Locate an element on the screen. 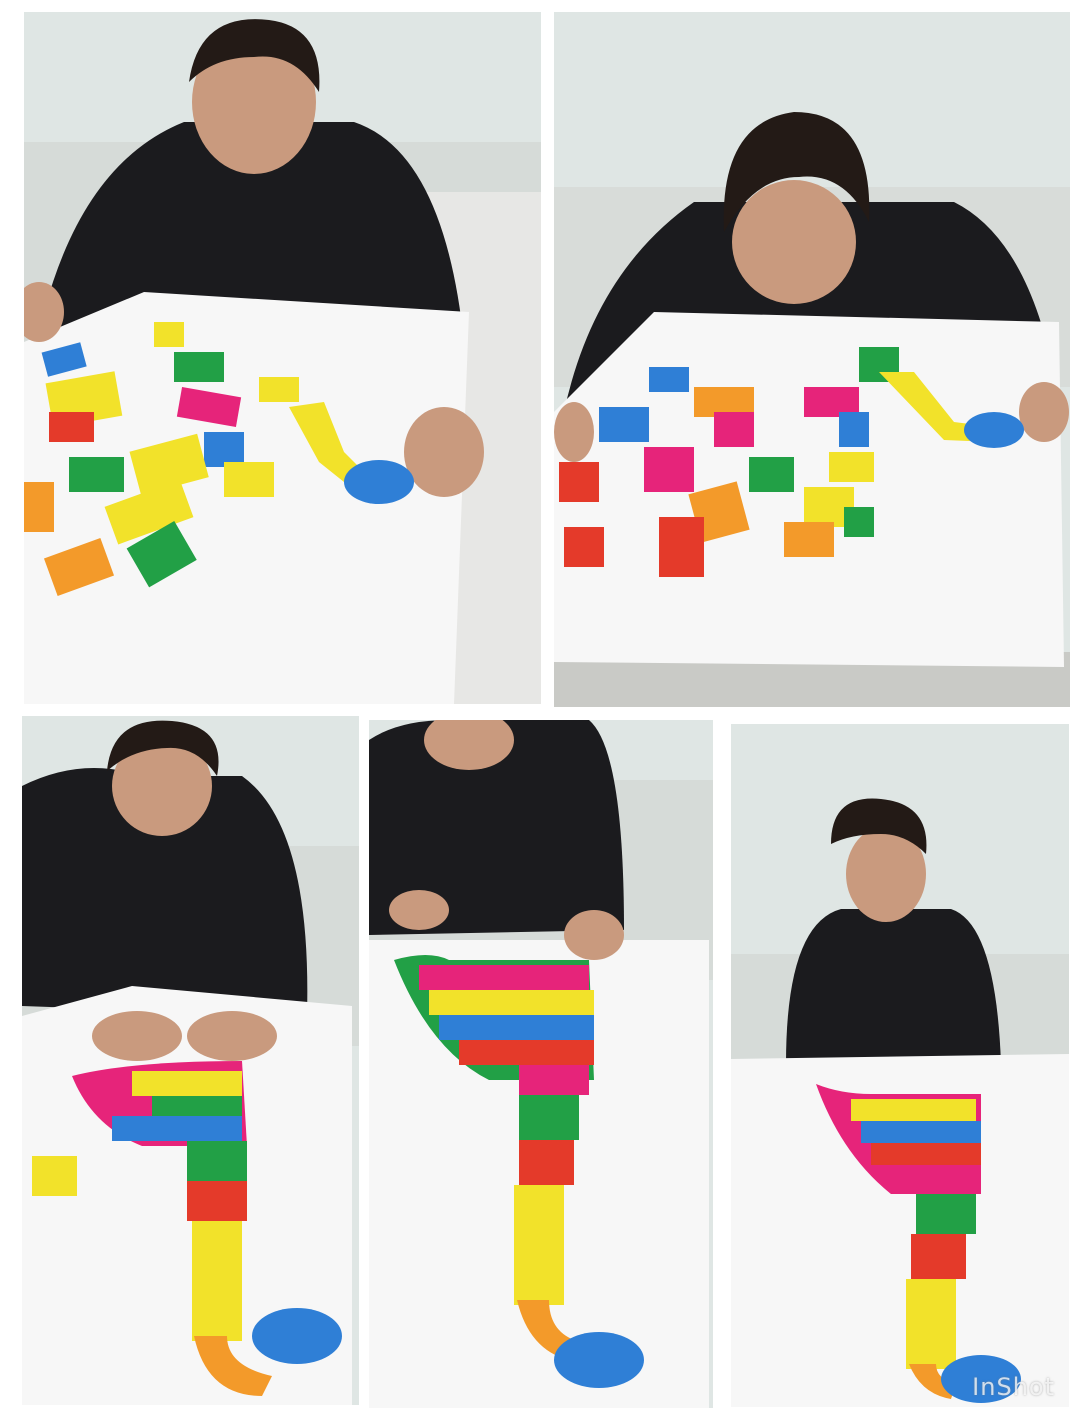  watermark: InShot is located at coordinates (1013, 1387).